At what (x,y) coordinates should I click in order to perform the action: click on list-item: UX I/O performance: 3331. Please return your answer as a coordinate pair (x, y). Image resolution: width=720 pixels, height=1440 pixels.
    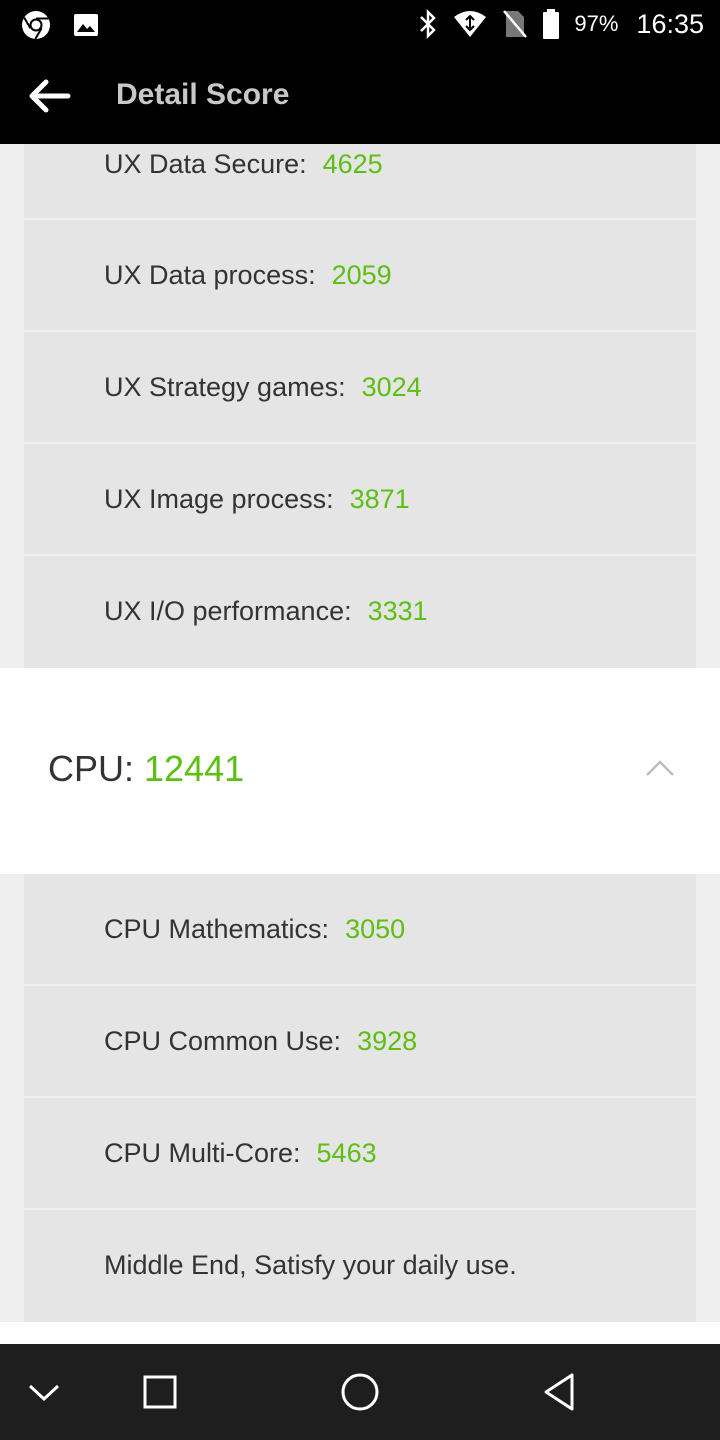
    Looking at the image, I should click on (360, 612).